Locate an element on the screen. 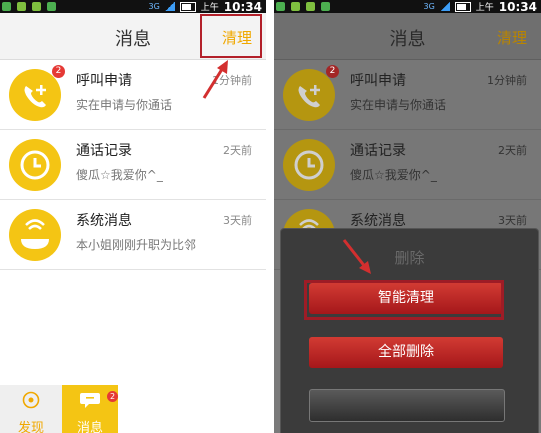 This screenshot has height=433, width=541. whale-icon is located at coordinates (35, 234).